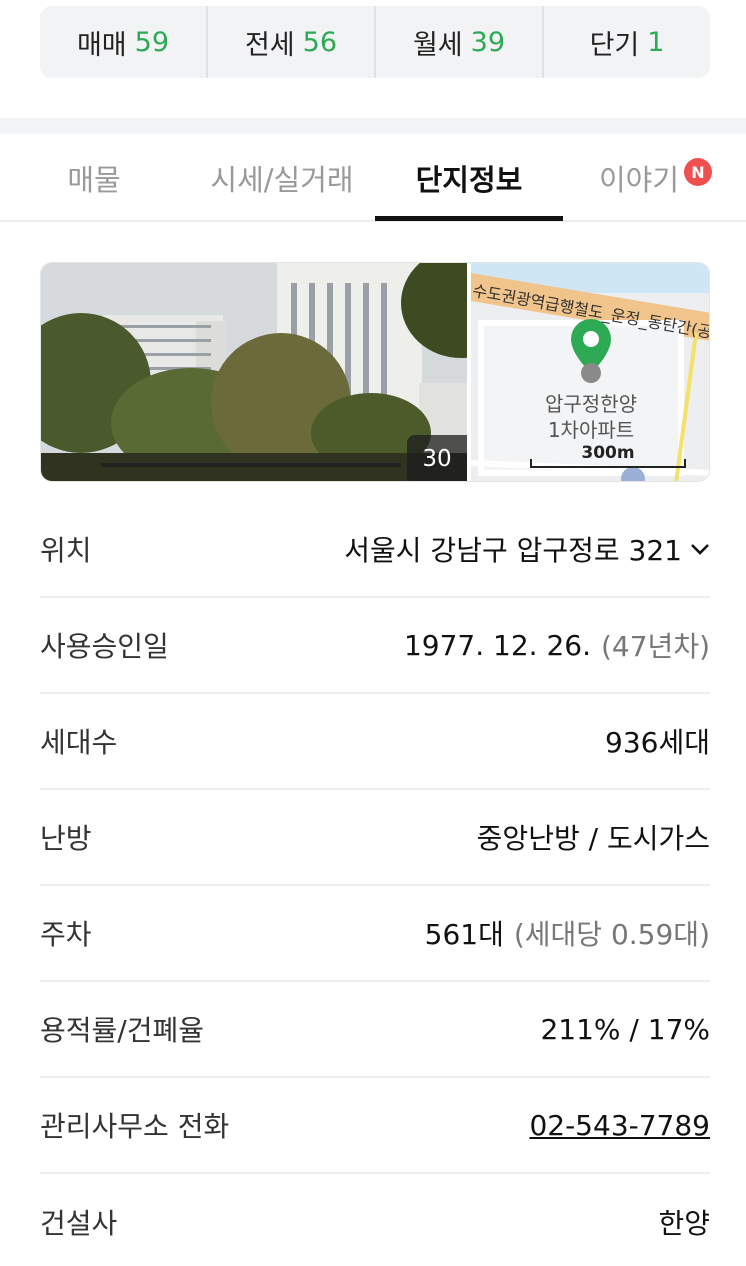  I want to click on info-row-far-bcr: 용적률/건폐율 211% / 17%, so click(375, 1030).